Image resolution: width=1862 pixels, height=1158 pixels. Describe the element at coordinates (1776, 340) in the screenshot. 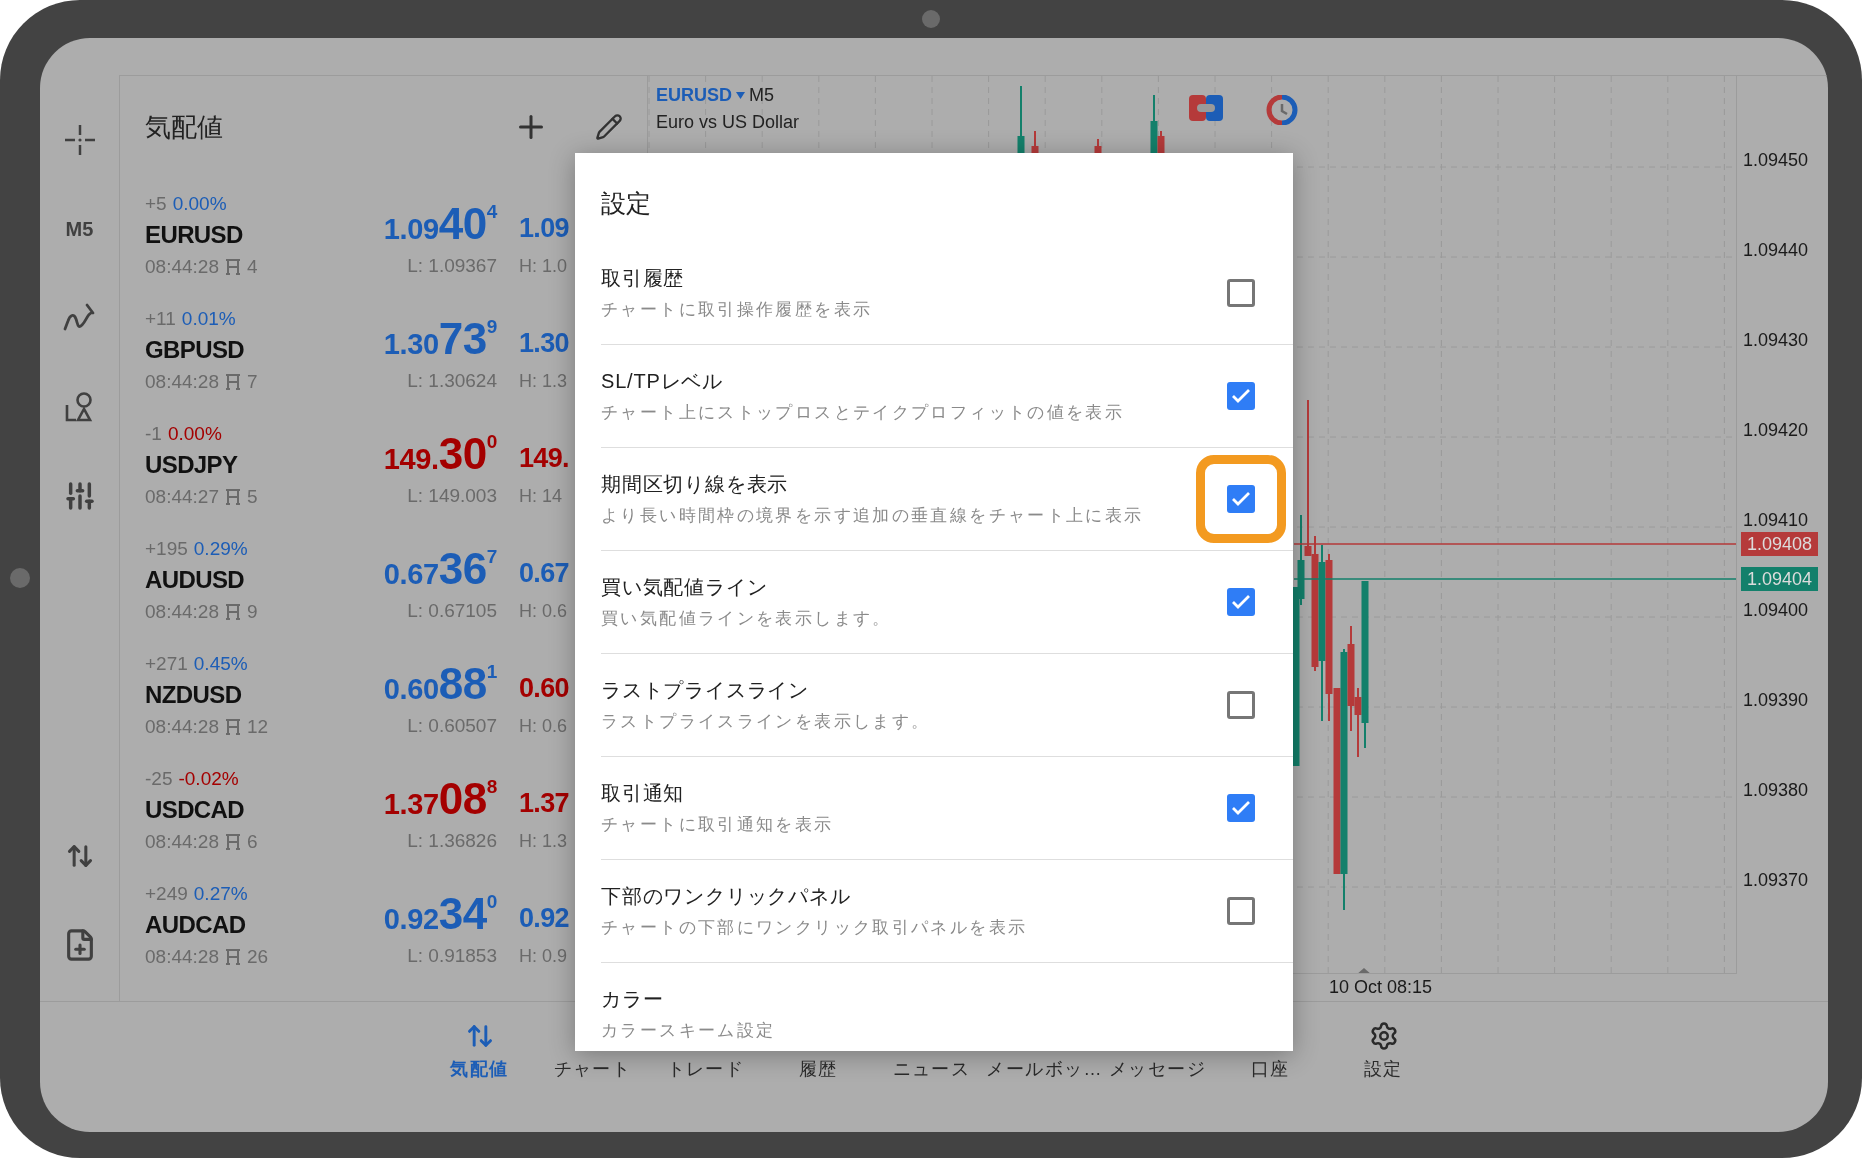

I see `price-axis-label: 1.09430` at that location.